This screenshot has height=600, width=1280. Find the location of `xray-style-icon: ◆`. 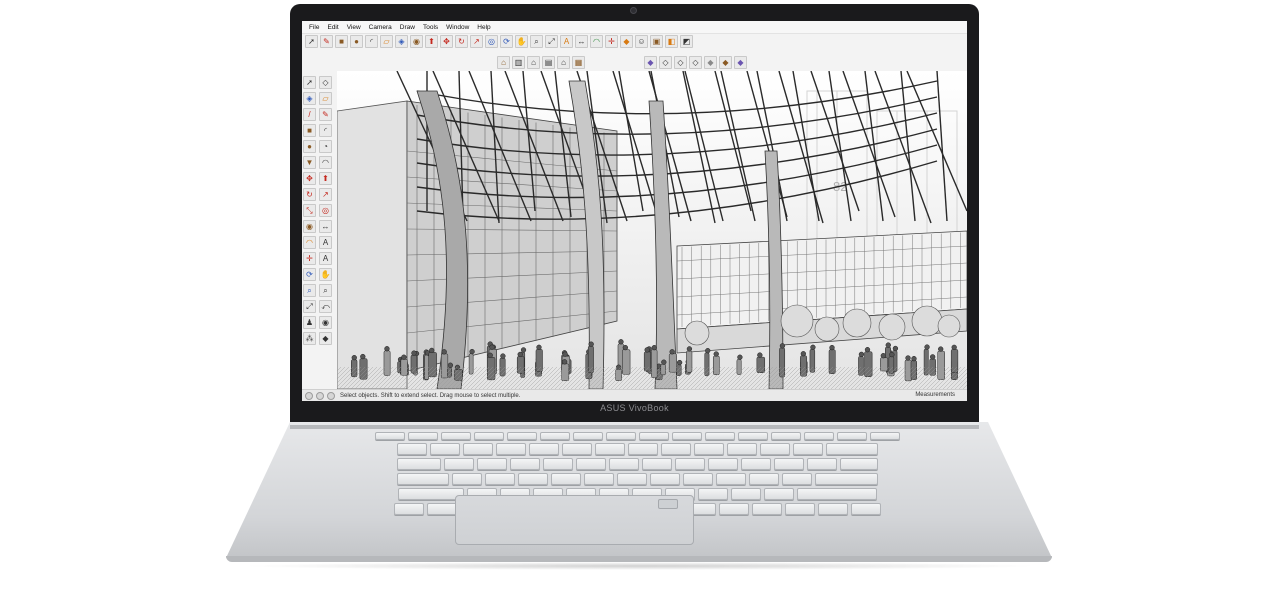

xray-style-icon: ◆ is located at coordinates (650, 62).